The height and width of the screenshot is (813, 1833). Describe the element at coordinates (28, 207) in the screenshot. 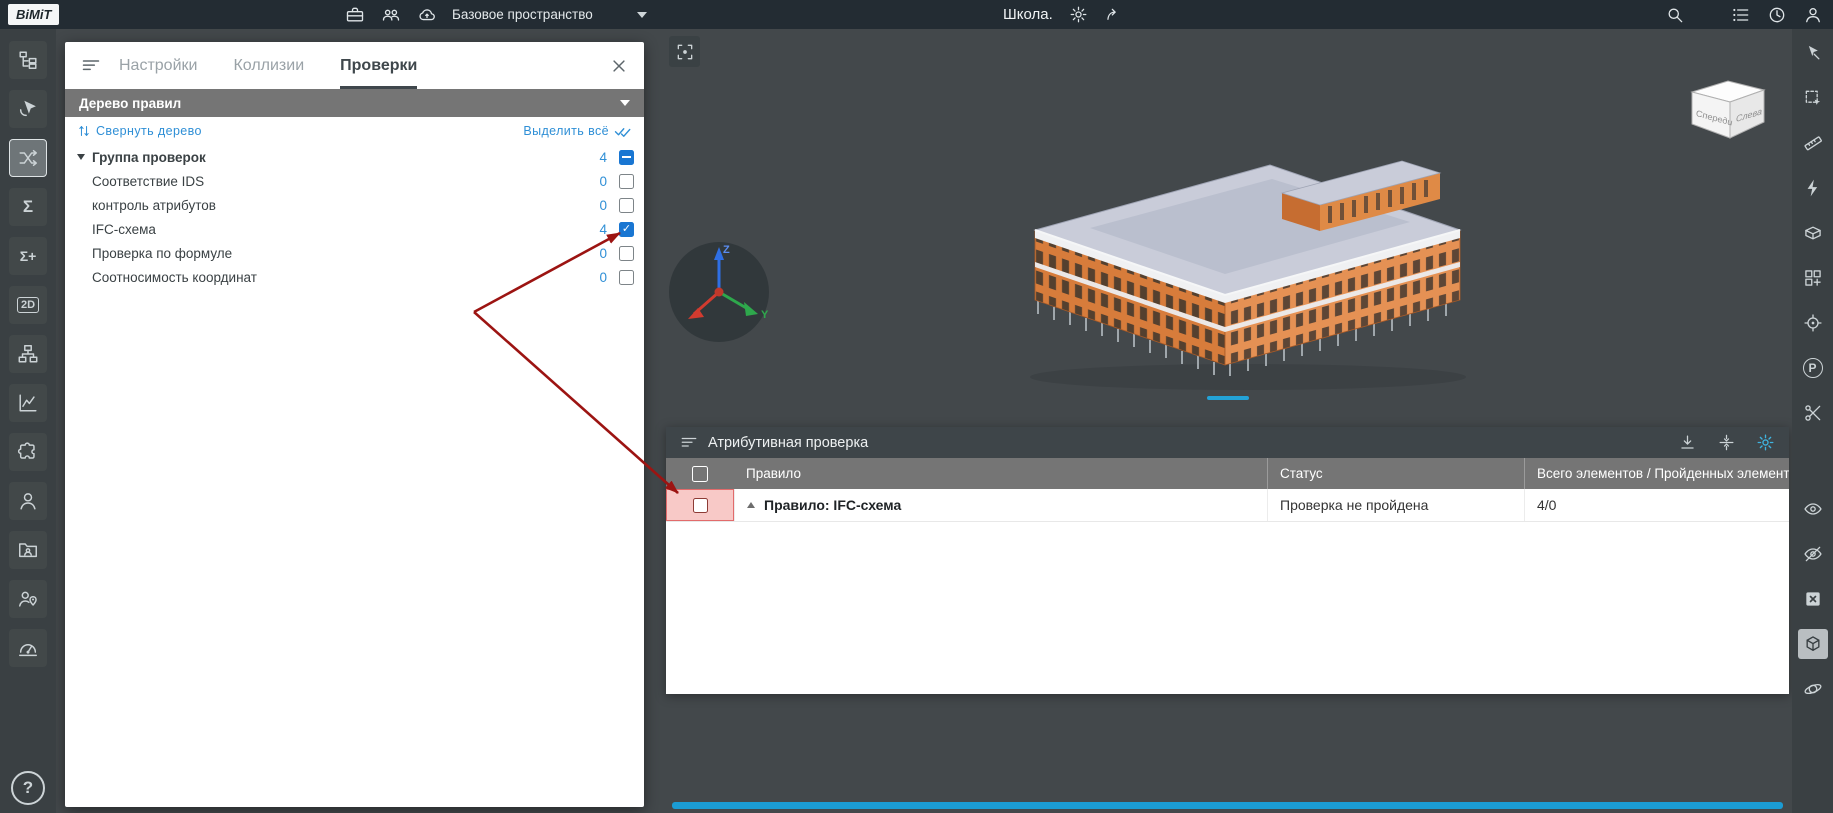

I see `sum-icon: Σ` at that location.